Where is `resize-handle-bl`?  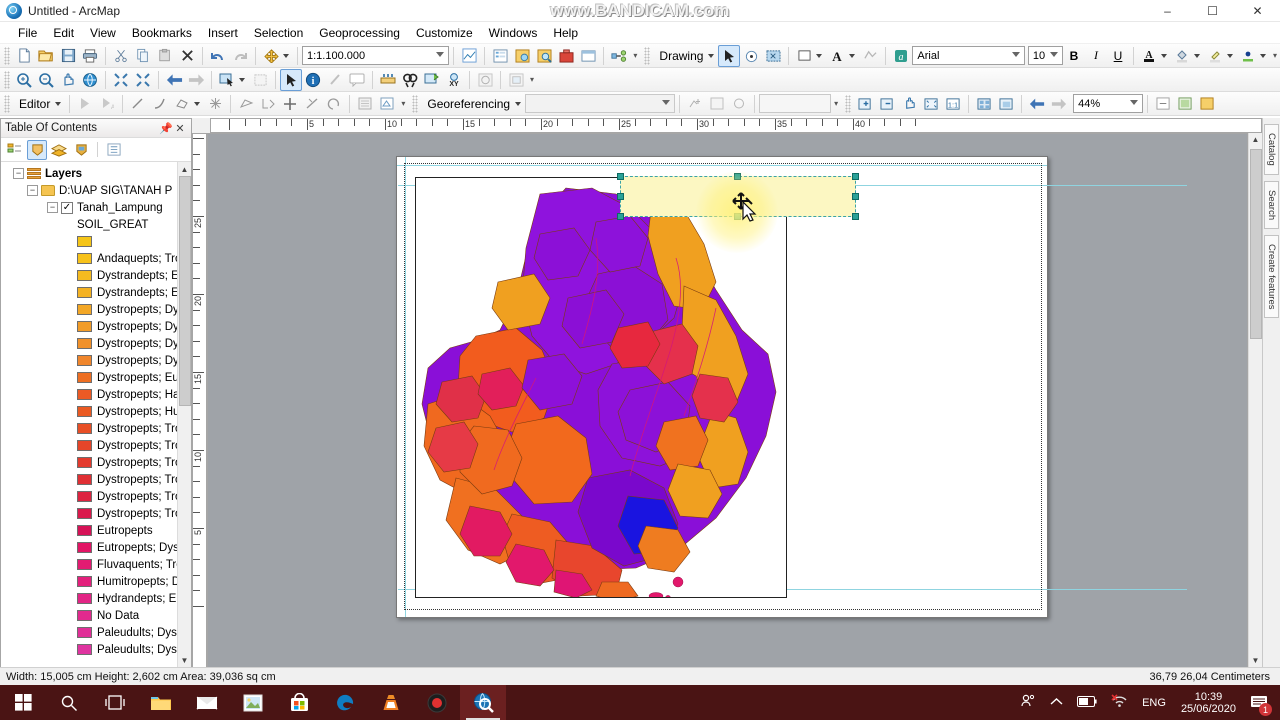
resize-handle-bl is located at coordinates (620, 216).